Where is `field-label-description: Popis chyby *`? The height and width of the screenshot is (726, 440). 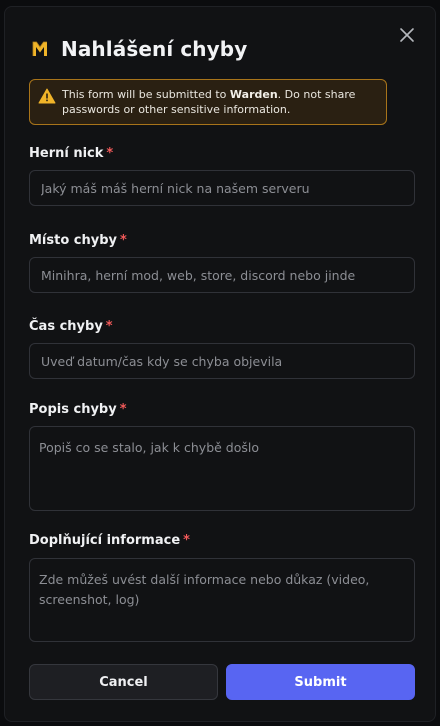 field-label-description: Popis chyby * is located at coordinates (78, 409).